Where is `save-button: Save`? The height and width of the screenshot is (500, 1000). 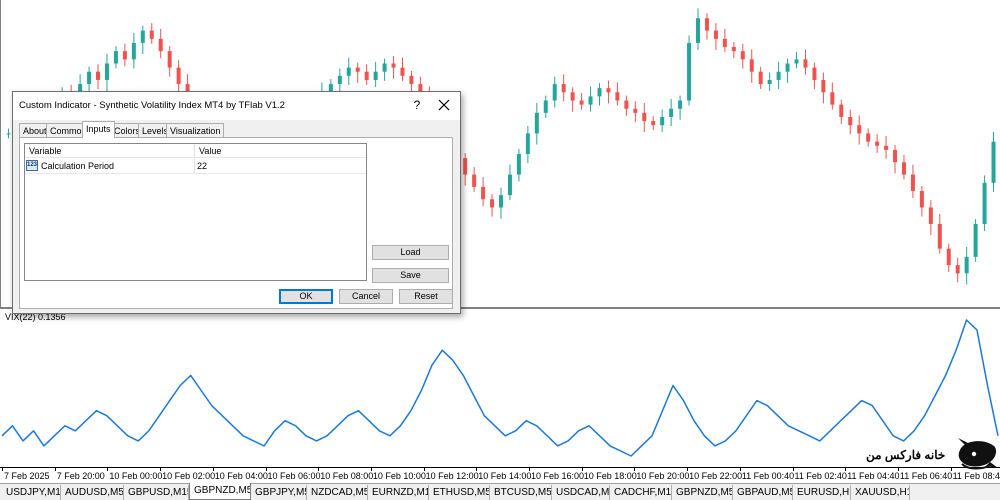 save-button: Save is located at coordinates (410, 275).